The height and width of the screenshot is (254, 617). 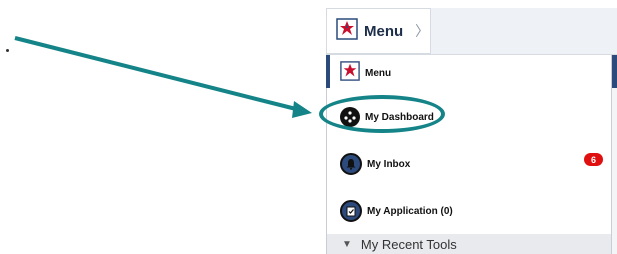 I want to click on inbox-count-badge: 6, so click(x=593, y=159).